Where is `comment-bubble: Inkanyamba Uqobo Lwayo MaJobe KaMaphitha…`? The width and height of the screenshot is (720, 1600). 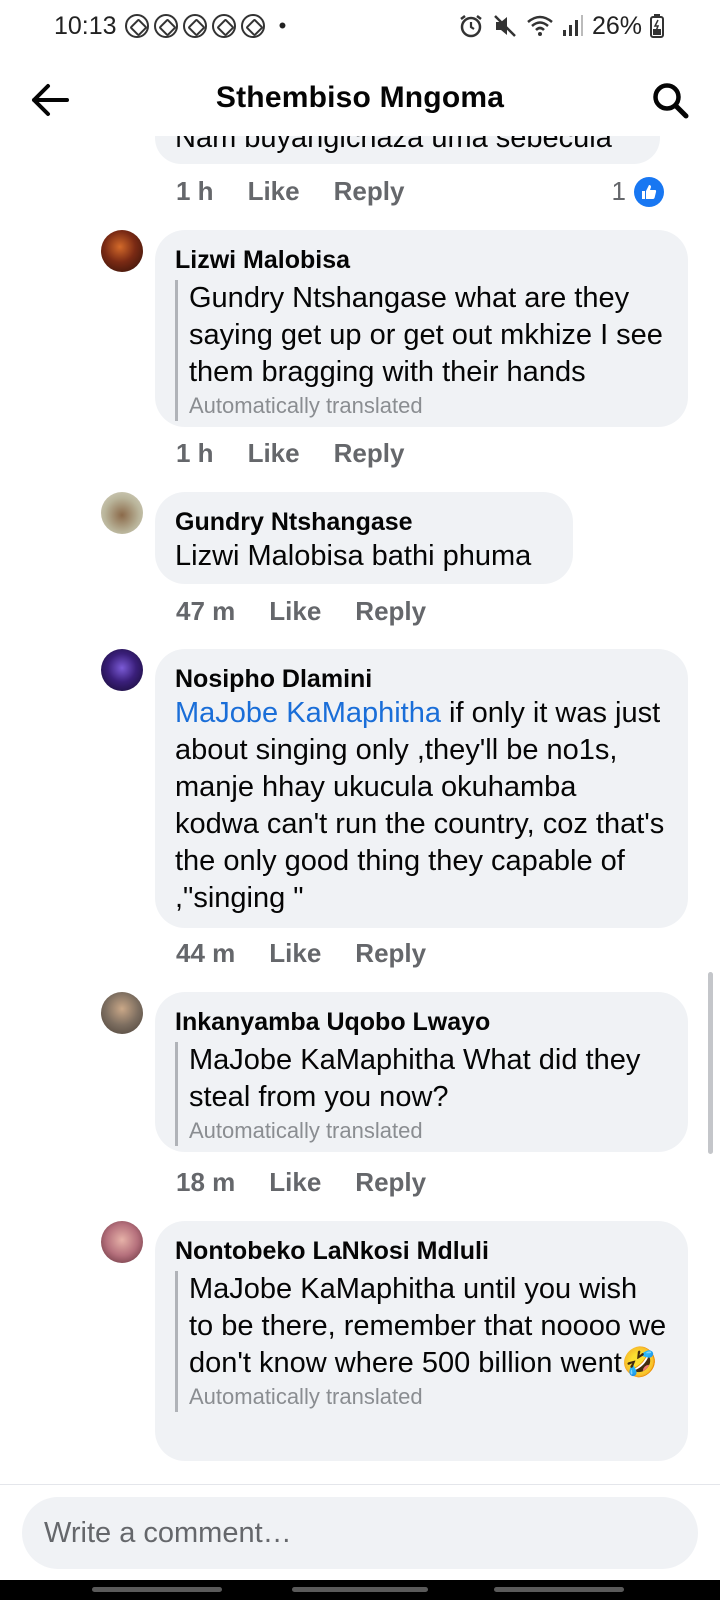 comment-bubble: Inkanyamba Uqobo Lwayo MaJobe KaMaphitha… is located at coordinates (421, 1072).